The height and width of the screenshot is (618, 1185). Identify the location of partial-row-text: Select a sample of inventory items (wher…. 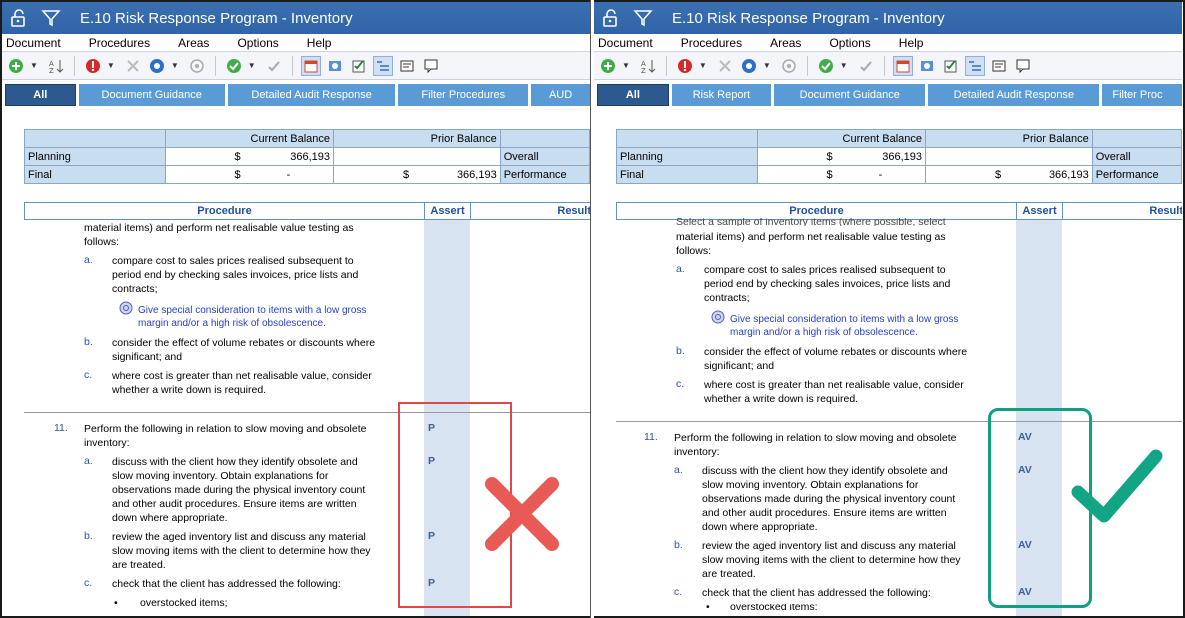
(811, 222).